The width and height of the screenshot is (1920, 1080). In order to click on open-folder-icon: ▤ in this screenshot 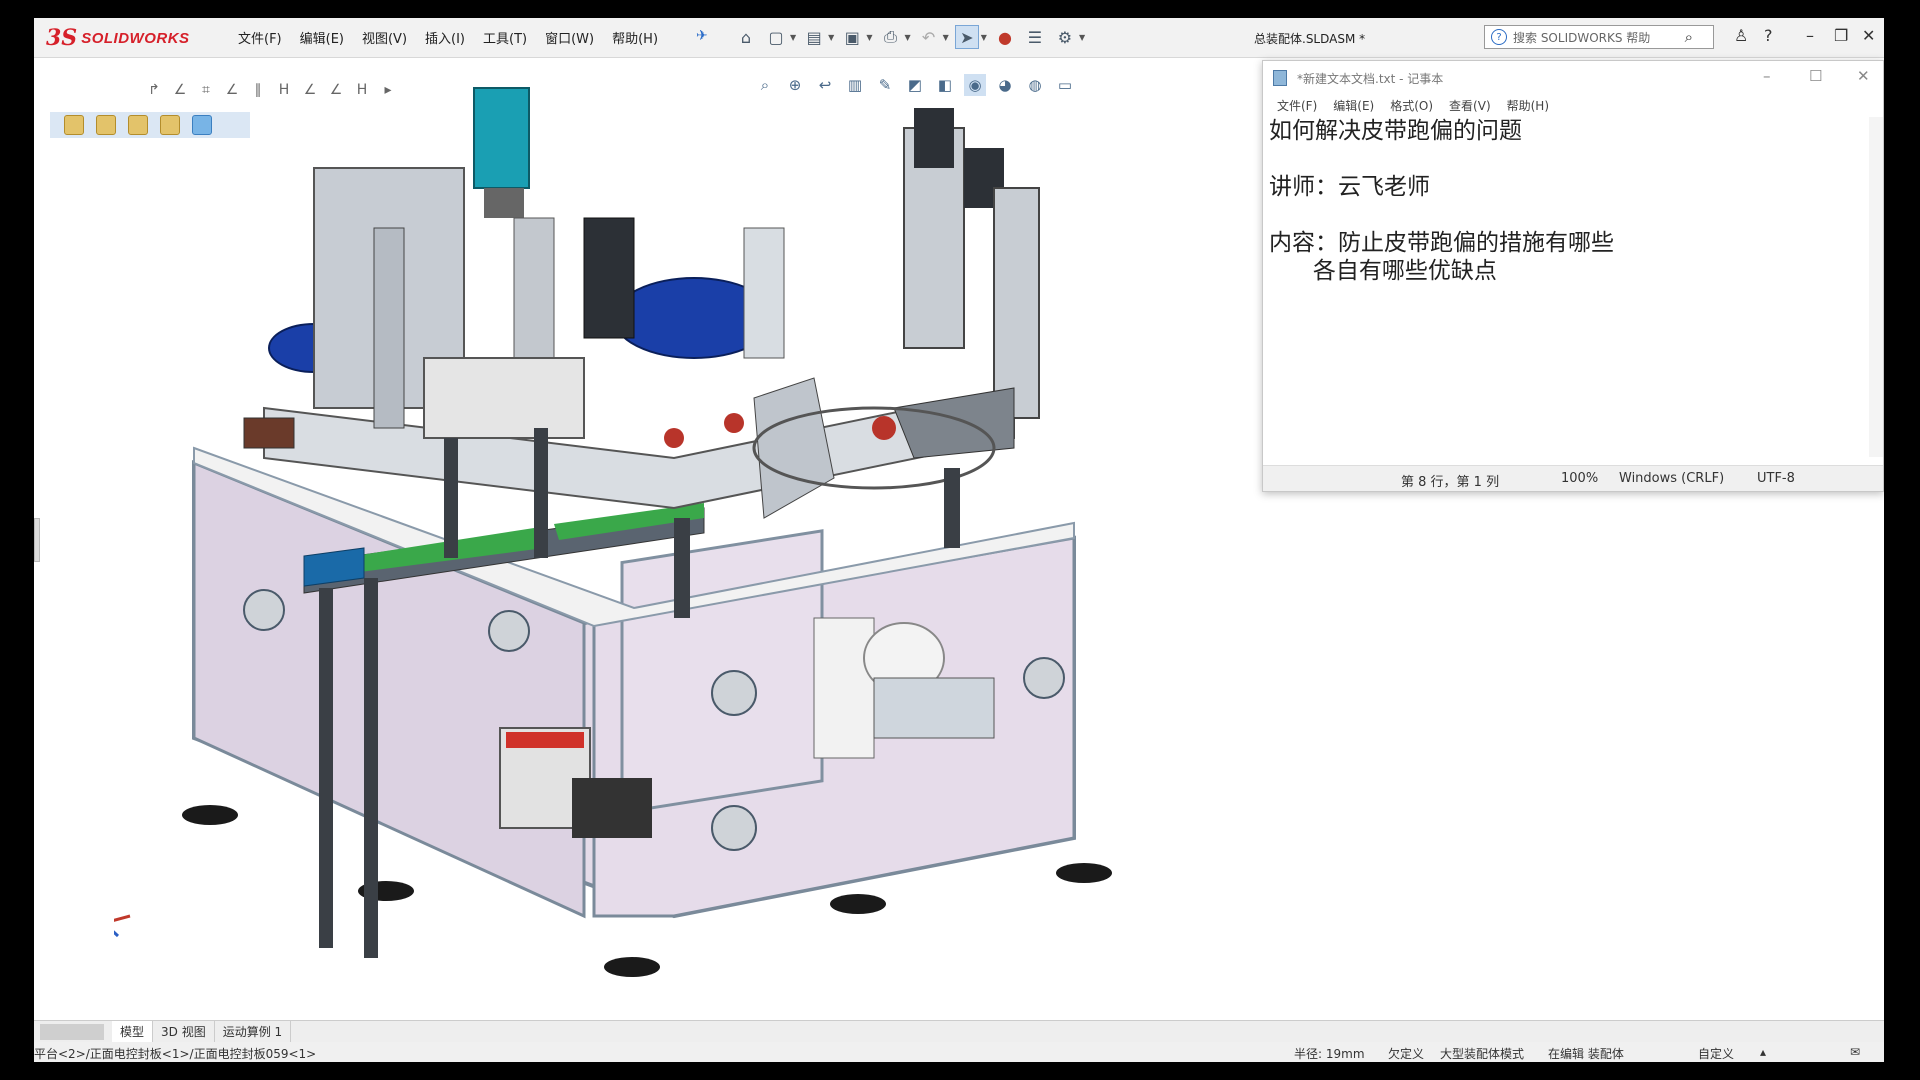, I will do `click(814, 37)`.